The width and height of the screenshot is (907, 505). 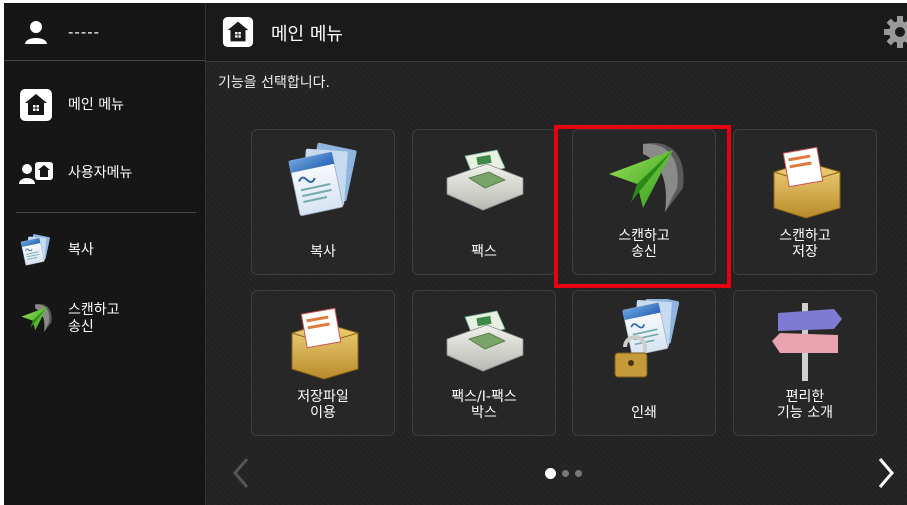 What do you see at coordinates (106, 212) in the screenshot?
I see `sidebar-divider` at bounding box center [106, 212].